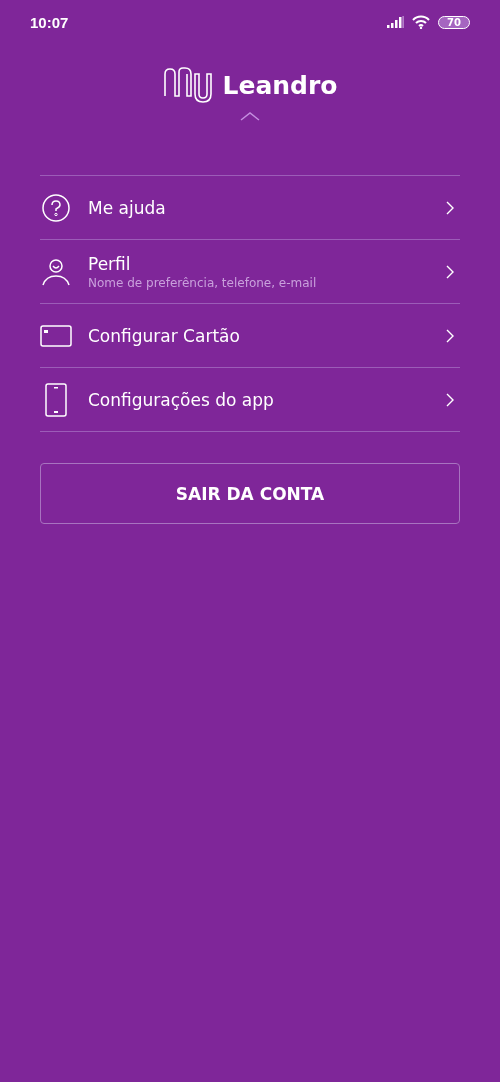 This screenshot has width=500, height=1082. Describe the element at coordinates (49, 22) in the screenshot. I see `status-time: 10:07` at that location.